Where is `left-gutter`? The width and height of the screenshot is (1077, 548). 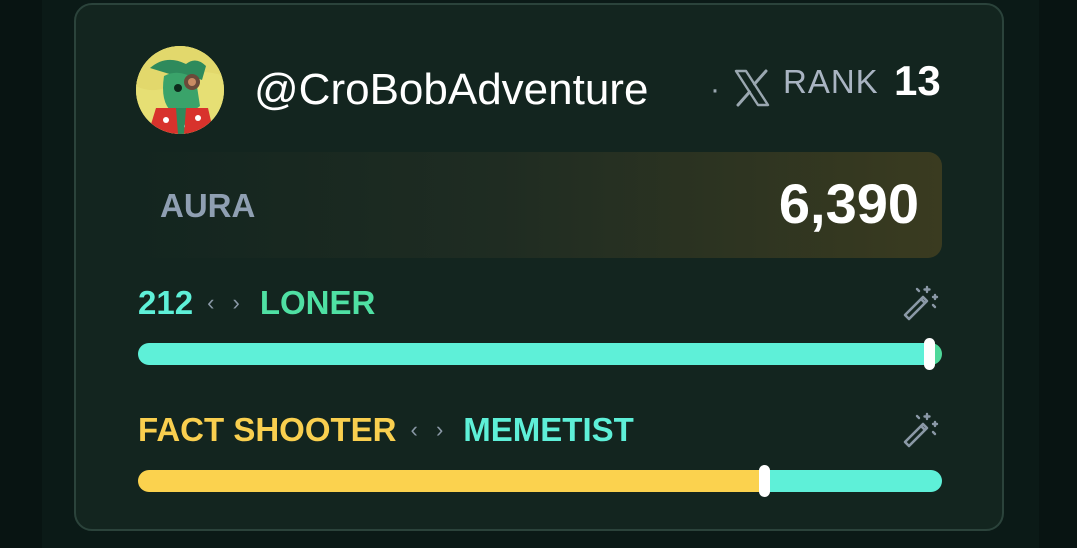 left-gutter is located at coordinates (21, 274).